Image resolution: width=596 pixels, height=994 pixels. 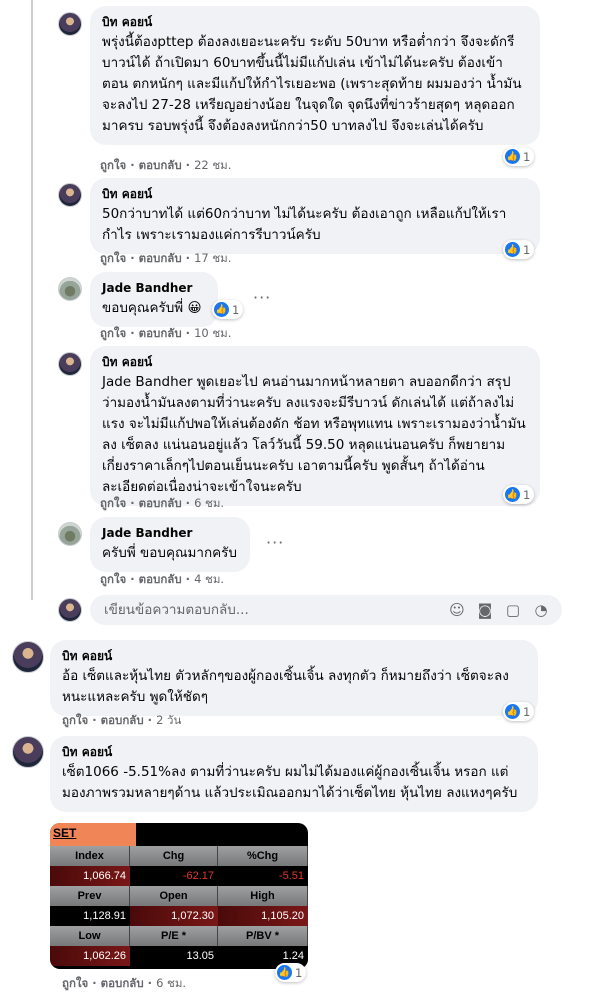 I want to click on current-user-avatar, so click(x=70, y=610).